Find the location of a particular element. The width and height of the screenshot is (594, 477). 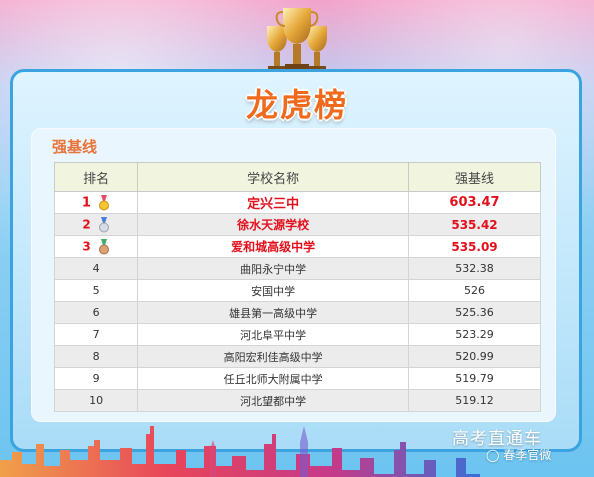

watermark-subtitle-text: 春季官微 is located at coordinates (527, 455).